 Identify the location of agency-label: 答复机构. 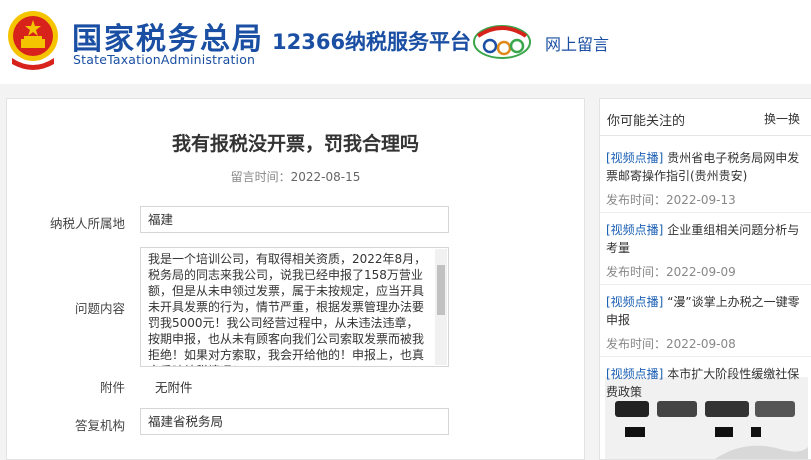
(99, 425).